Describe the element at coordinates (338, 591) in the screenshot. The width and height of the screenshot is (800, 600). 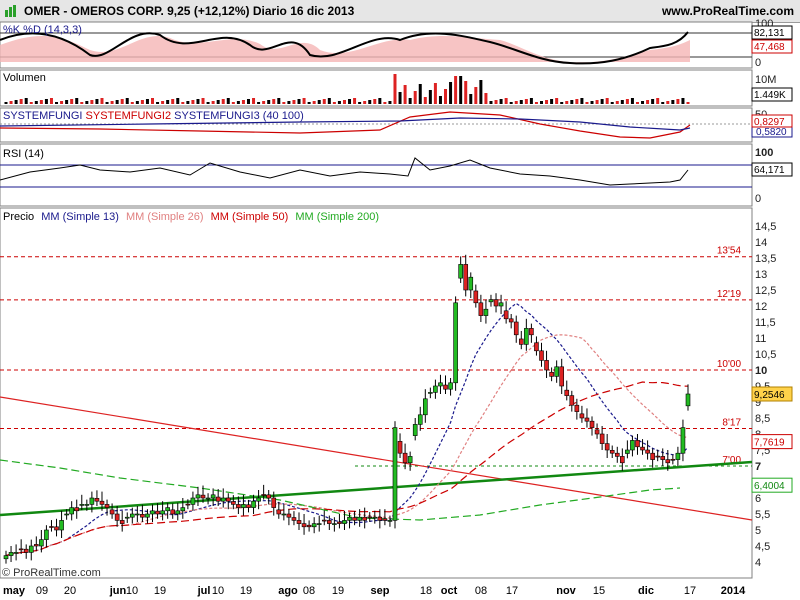
I see `x-tick-label: 19` at that location.